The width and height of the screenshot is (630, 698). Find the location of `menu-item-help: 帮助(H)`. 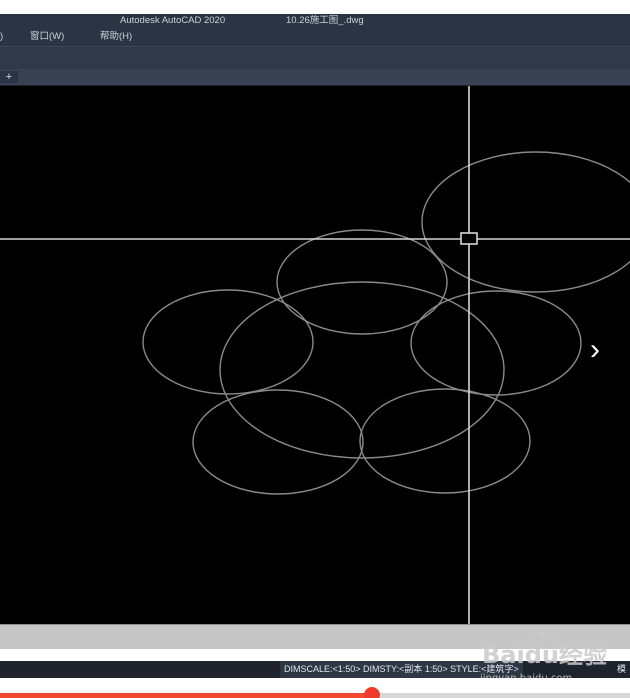

menu-item-help: 帮助(H) is located at coordinates (116, 37).